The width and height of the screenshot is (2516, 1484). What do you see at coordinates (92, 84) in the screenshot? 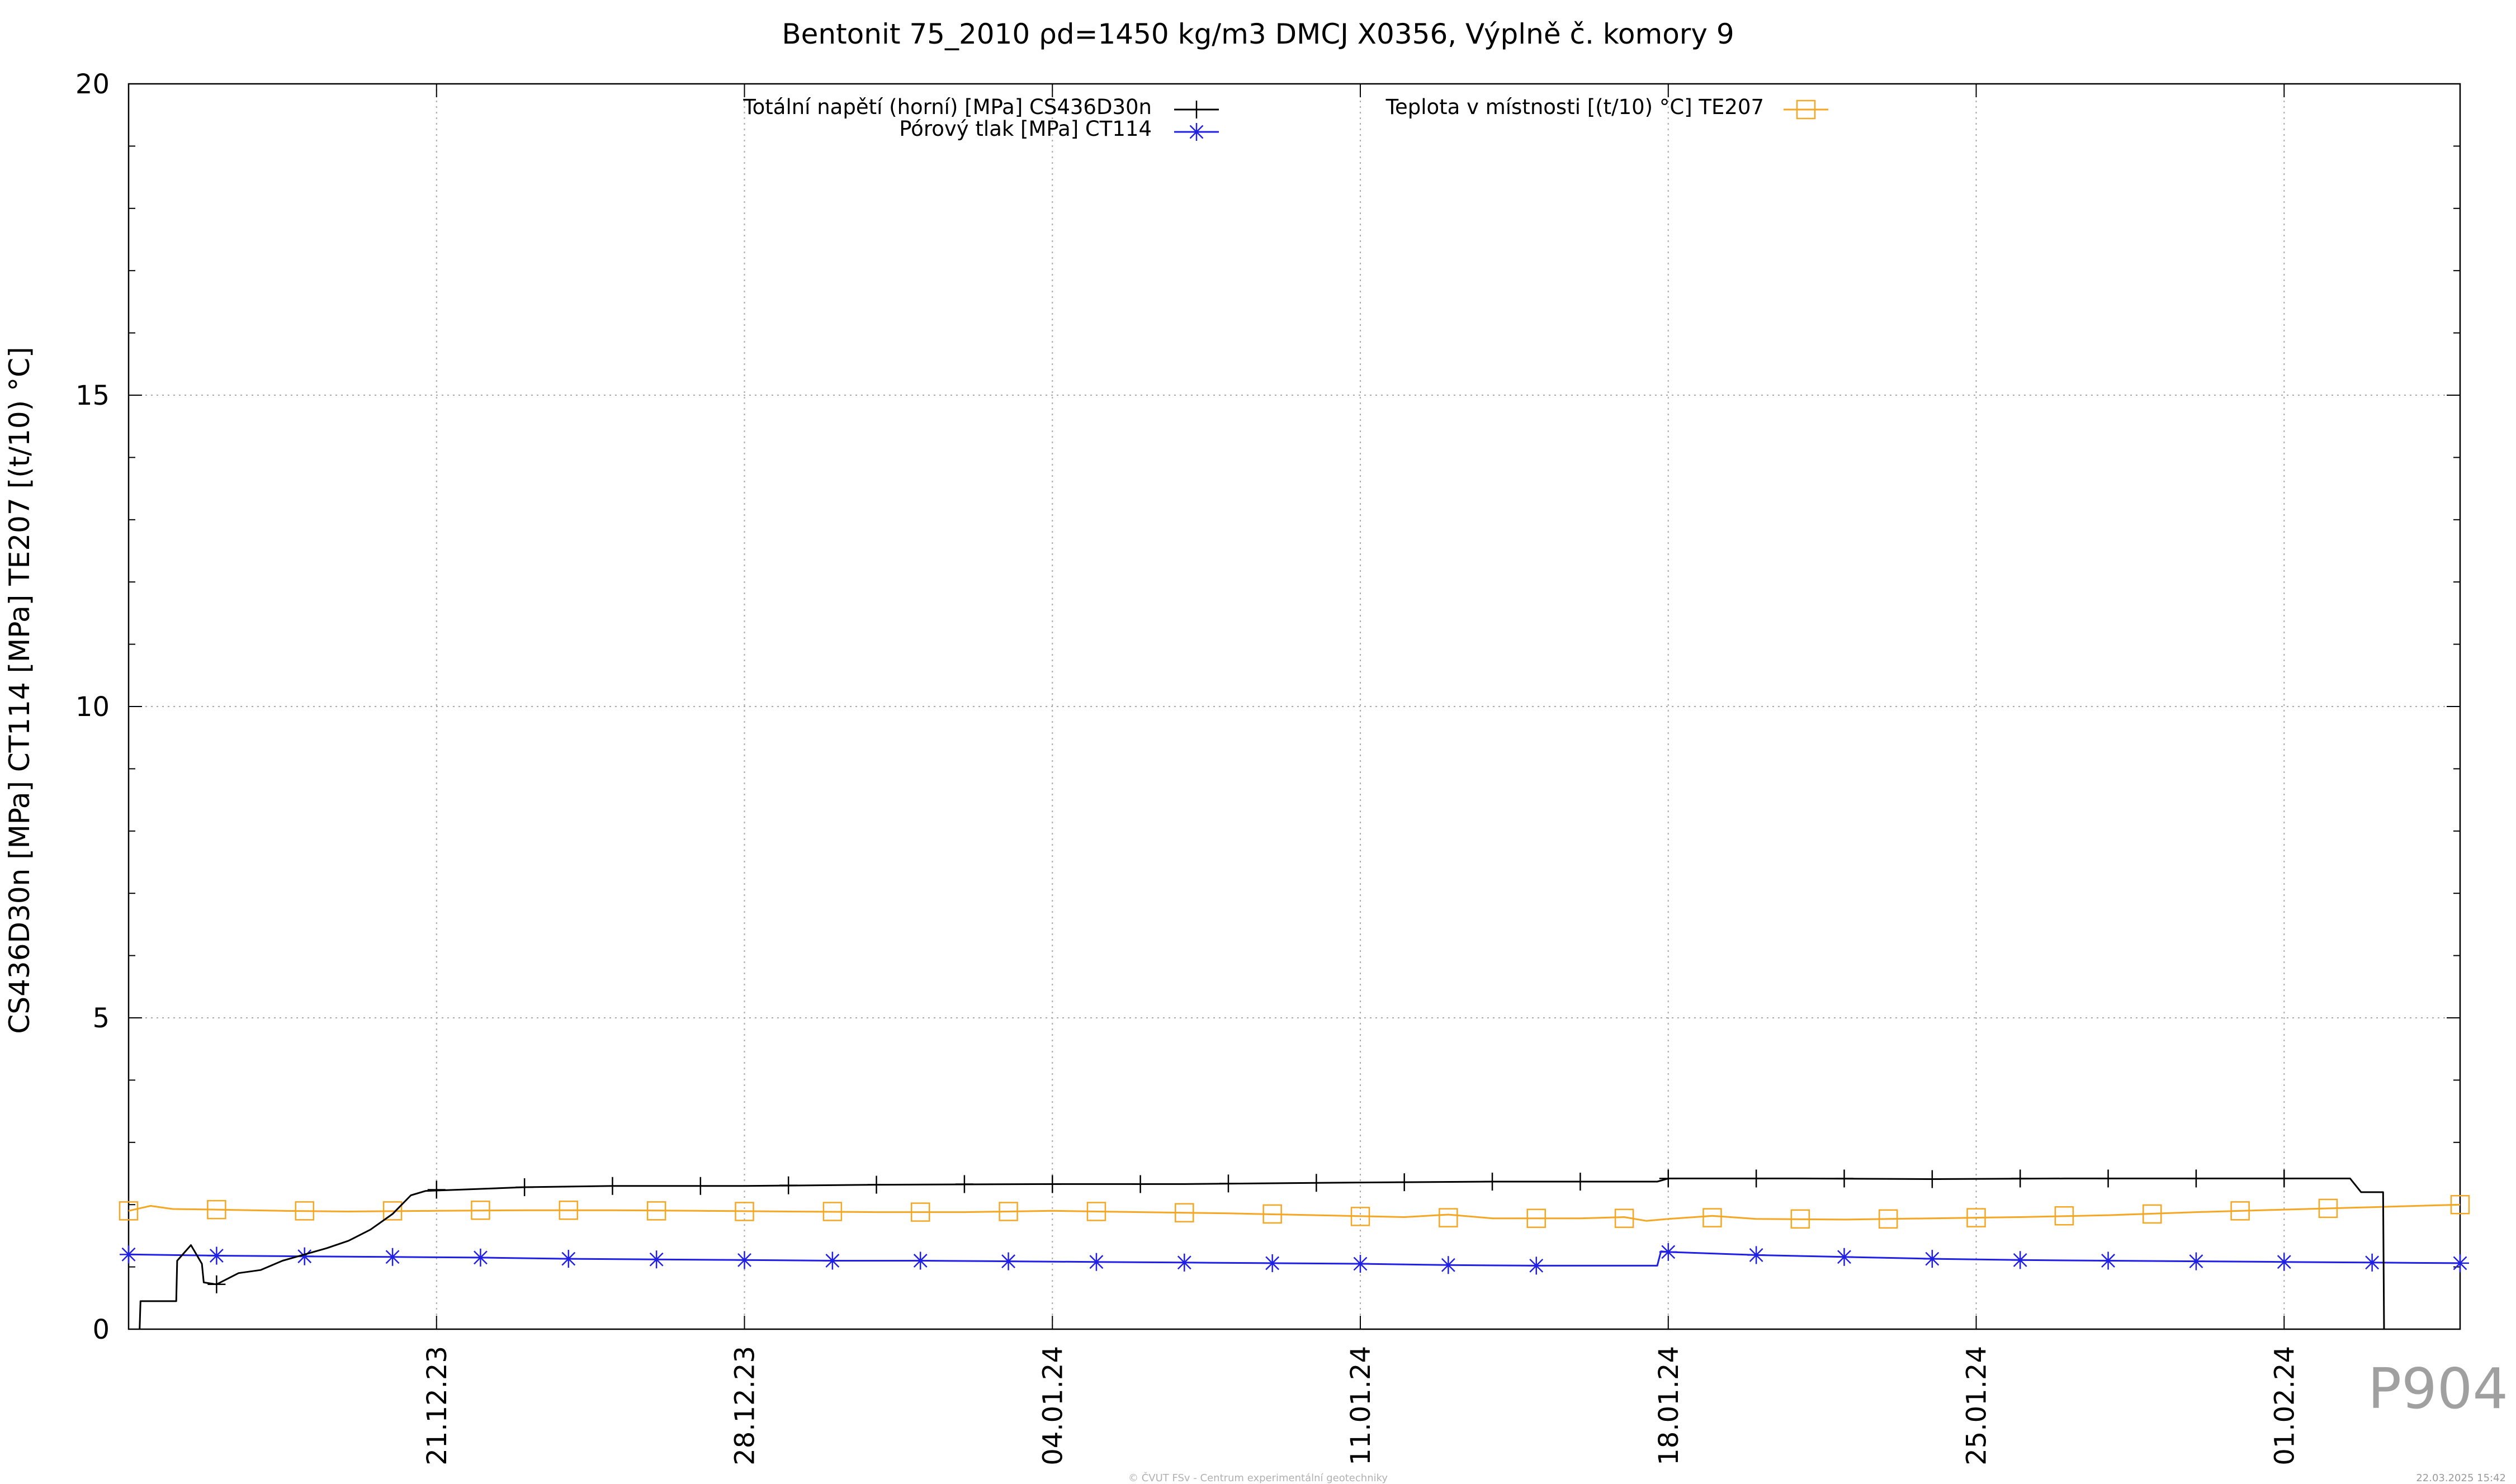
I see `y-tick-label: 20` at bounding box center [92, 84].